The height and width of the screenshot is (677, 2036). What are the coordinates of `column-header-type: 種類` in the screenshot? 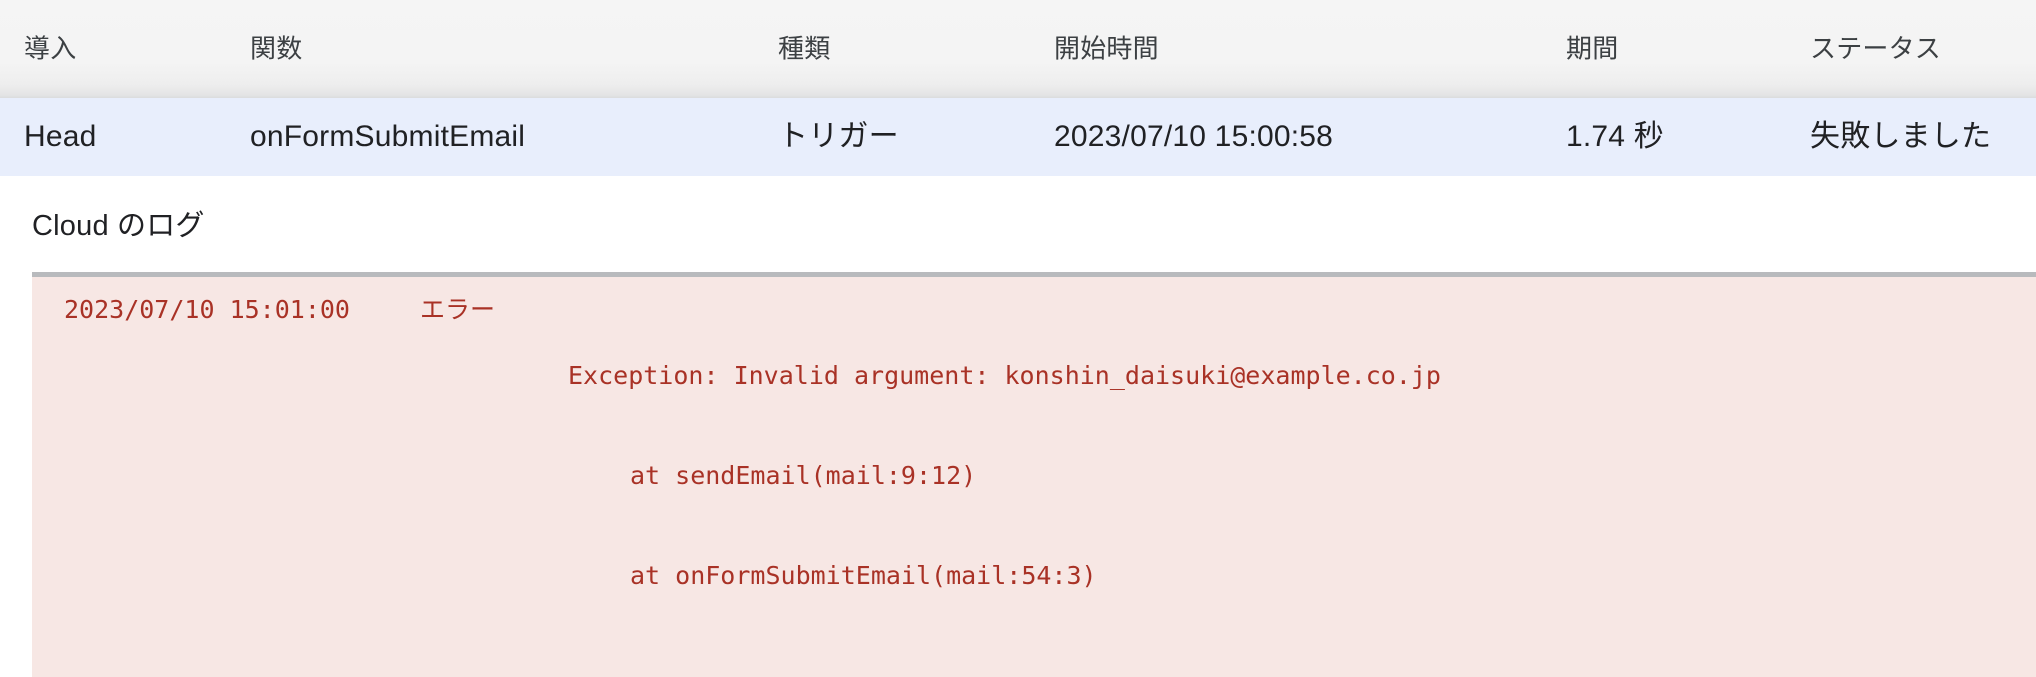 It's located at (804, 48).